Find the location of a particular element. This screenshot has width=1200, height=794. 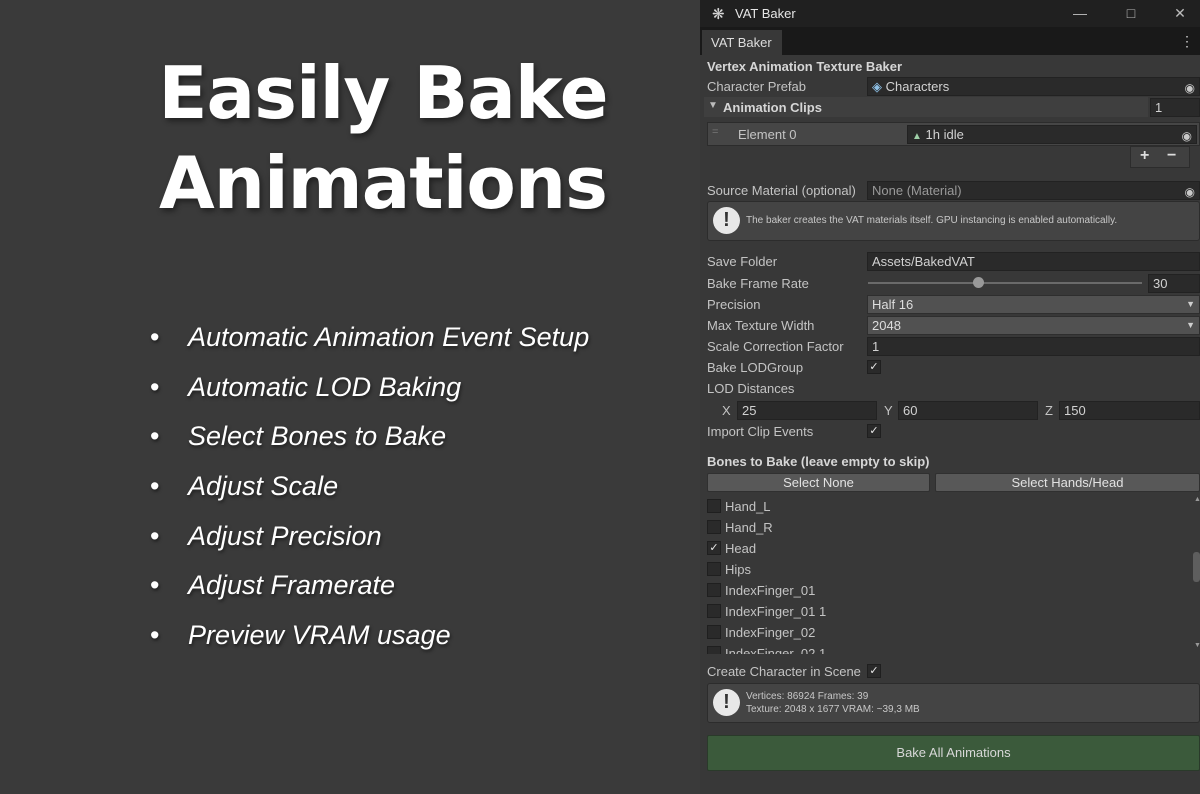

element-0-label: Element 0 is located at coordinates (767, 134).